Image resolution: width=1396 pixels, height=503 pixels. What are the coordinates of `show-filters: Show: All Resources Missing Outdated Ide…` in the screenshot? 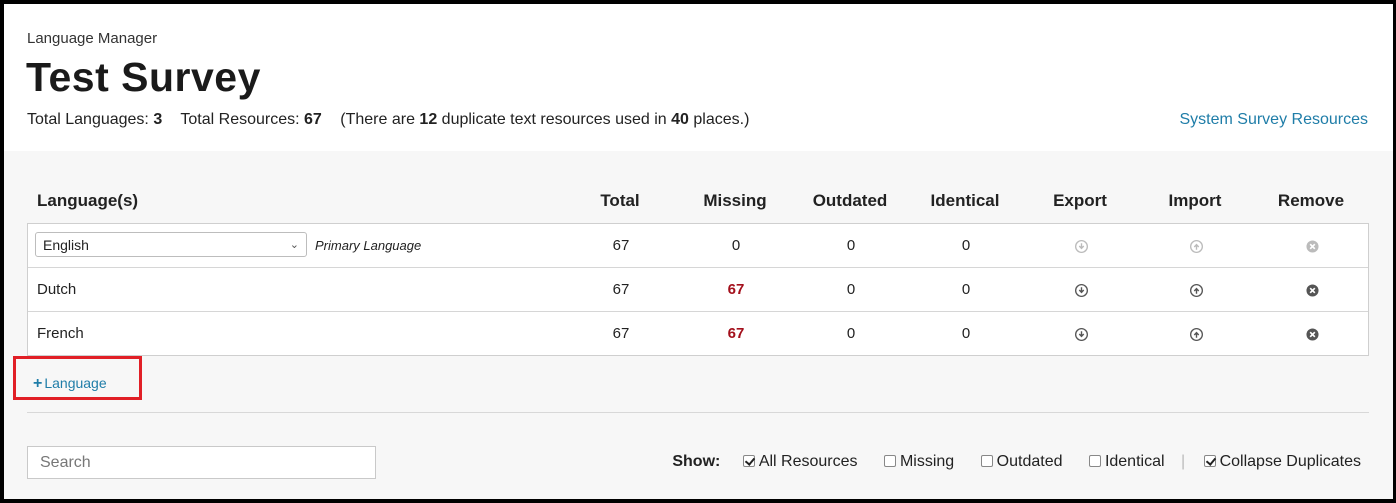 It's located at (1016, 462).